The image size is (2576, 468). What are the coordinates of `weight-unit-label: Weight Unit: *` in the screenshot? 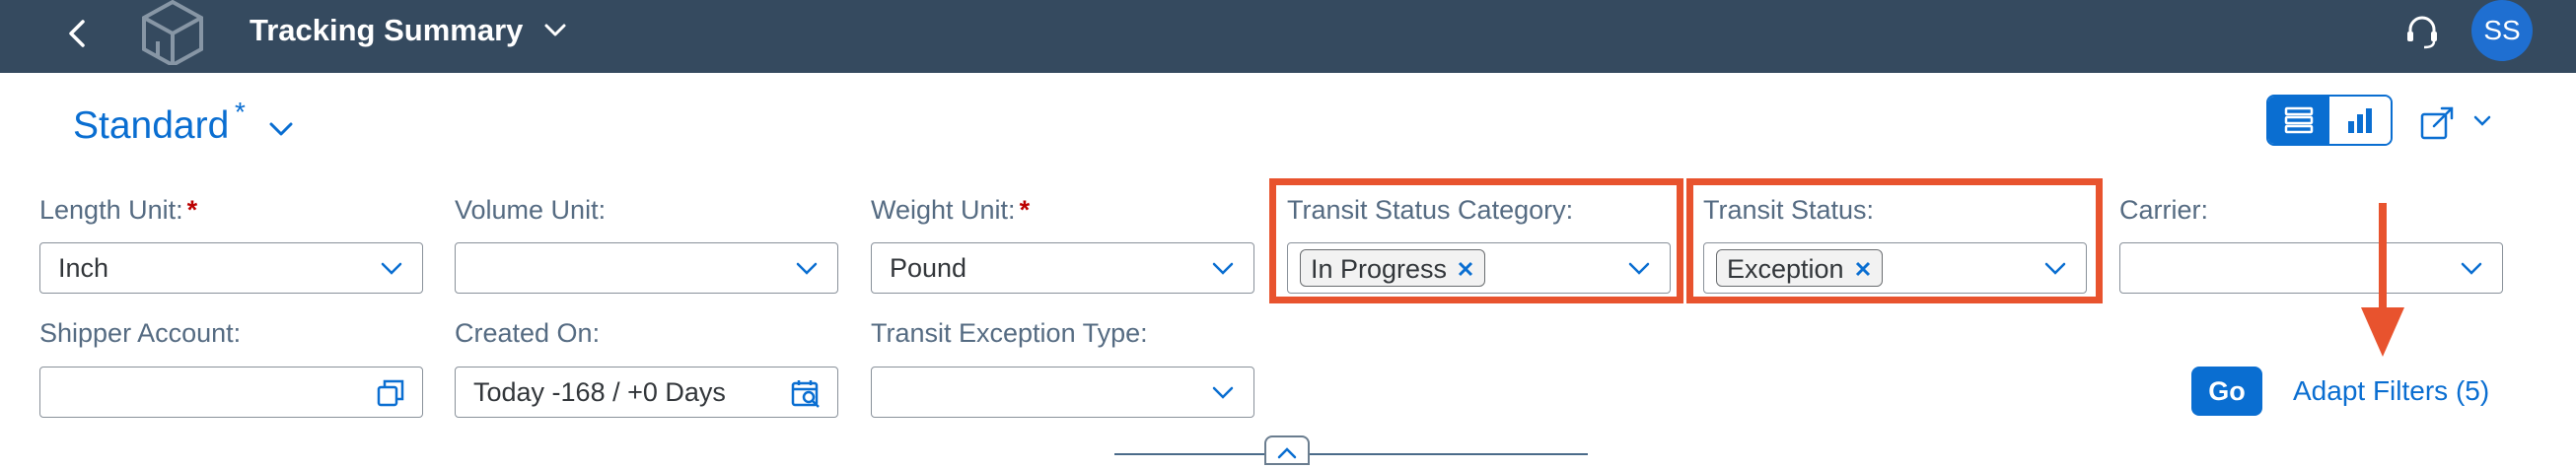 It's located at (951, 210).